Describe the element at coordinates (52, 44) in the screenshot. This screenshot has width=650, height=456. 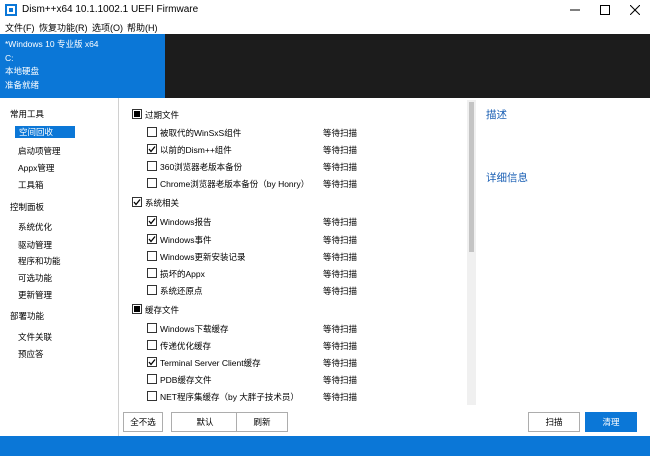
I see `system-name: *Windows 10 专业版 x64` at that location.